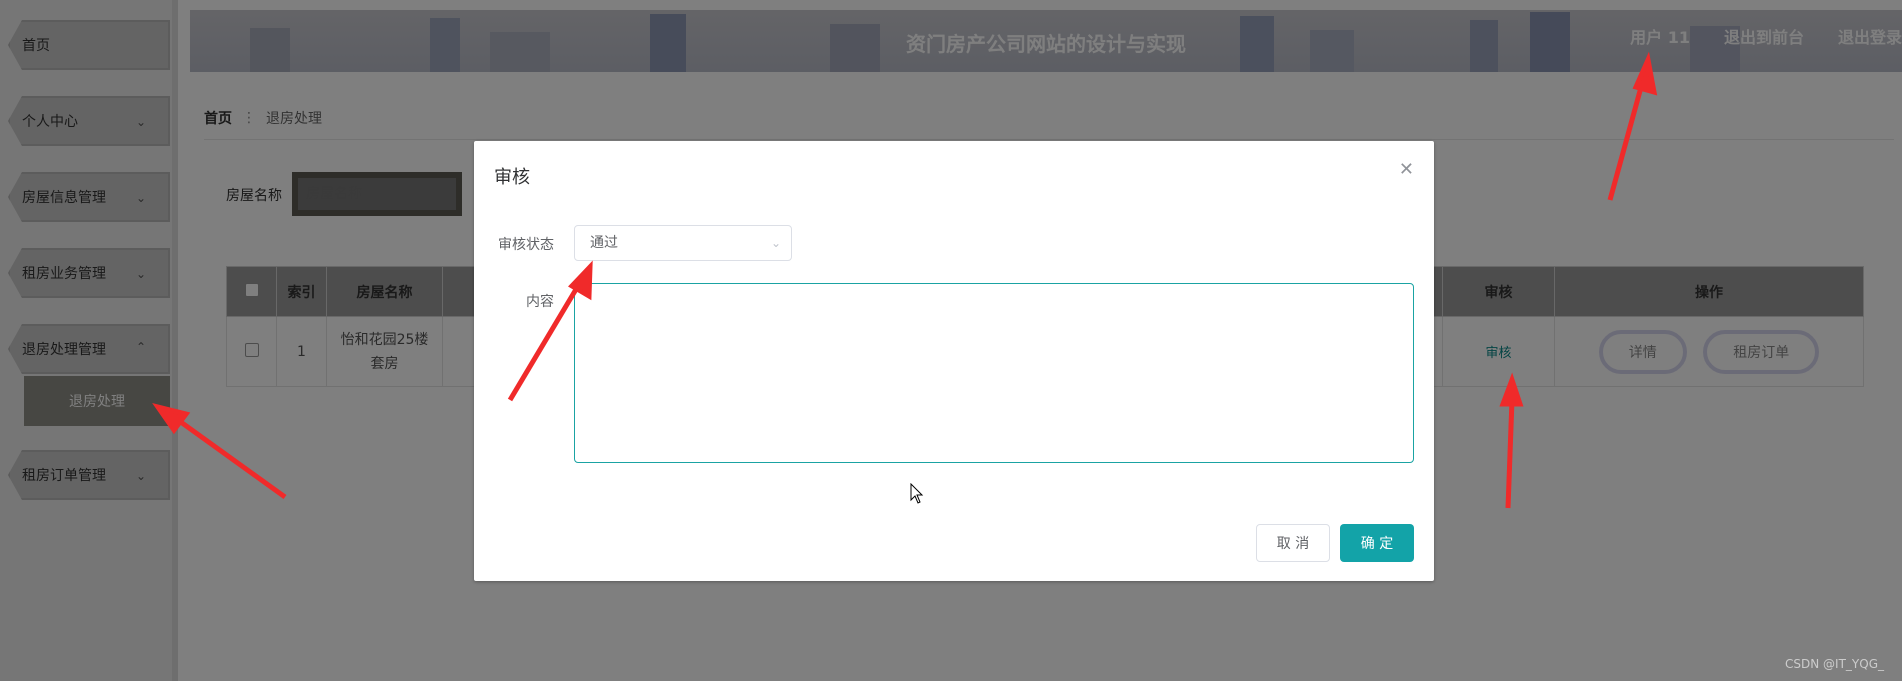  I want to click on close-icon: ✕, so click(1406, 169).